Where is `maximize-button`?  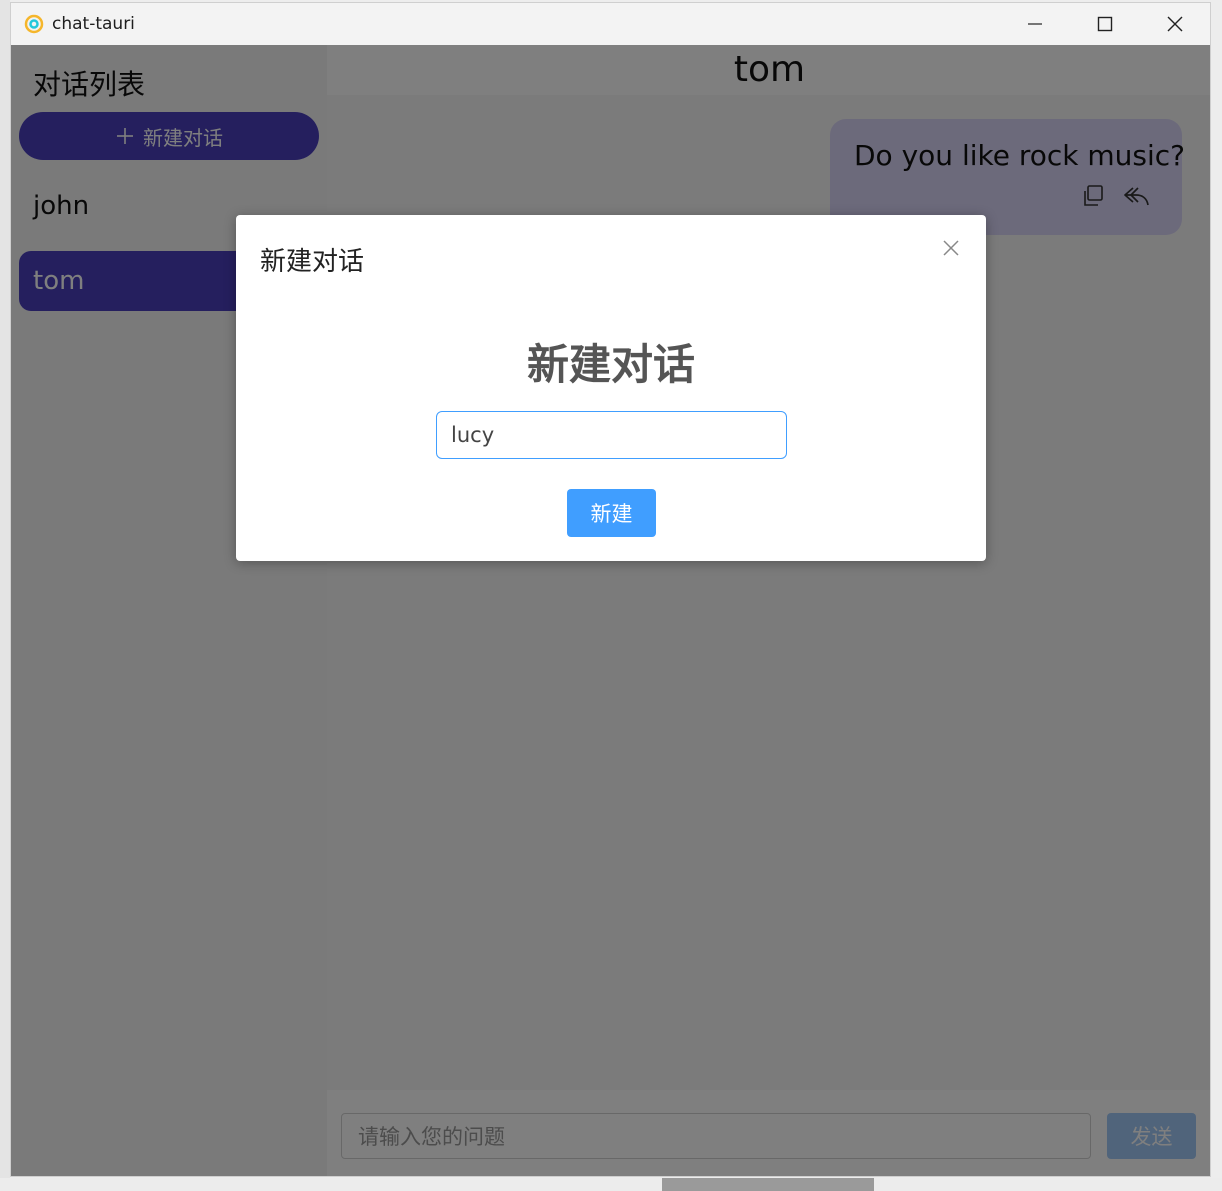 maximize-button is located at coordinates (1105, 24).